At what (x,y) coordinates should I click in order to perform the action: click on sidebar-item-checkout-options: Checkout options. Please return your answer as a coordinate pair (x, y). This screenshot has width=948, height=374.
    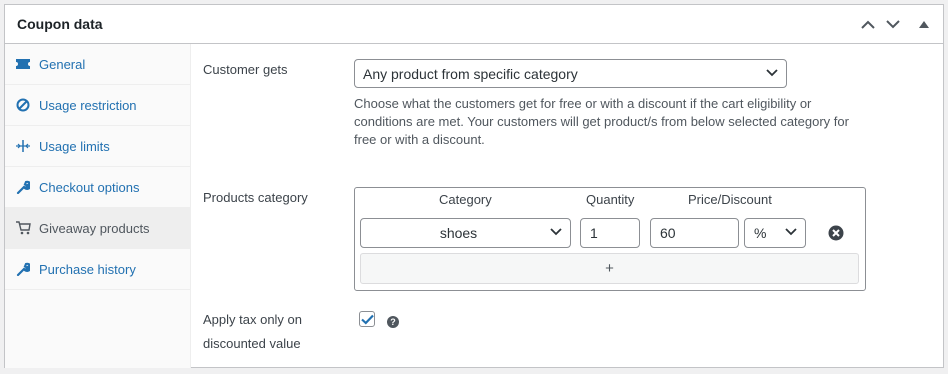
    Looking at the image, I should click on (97, 187).